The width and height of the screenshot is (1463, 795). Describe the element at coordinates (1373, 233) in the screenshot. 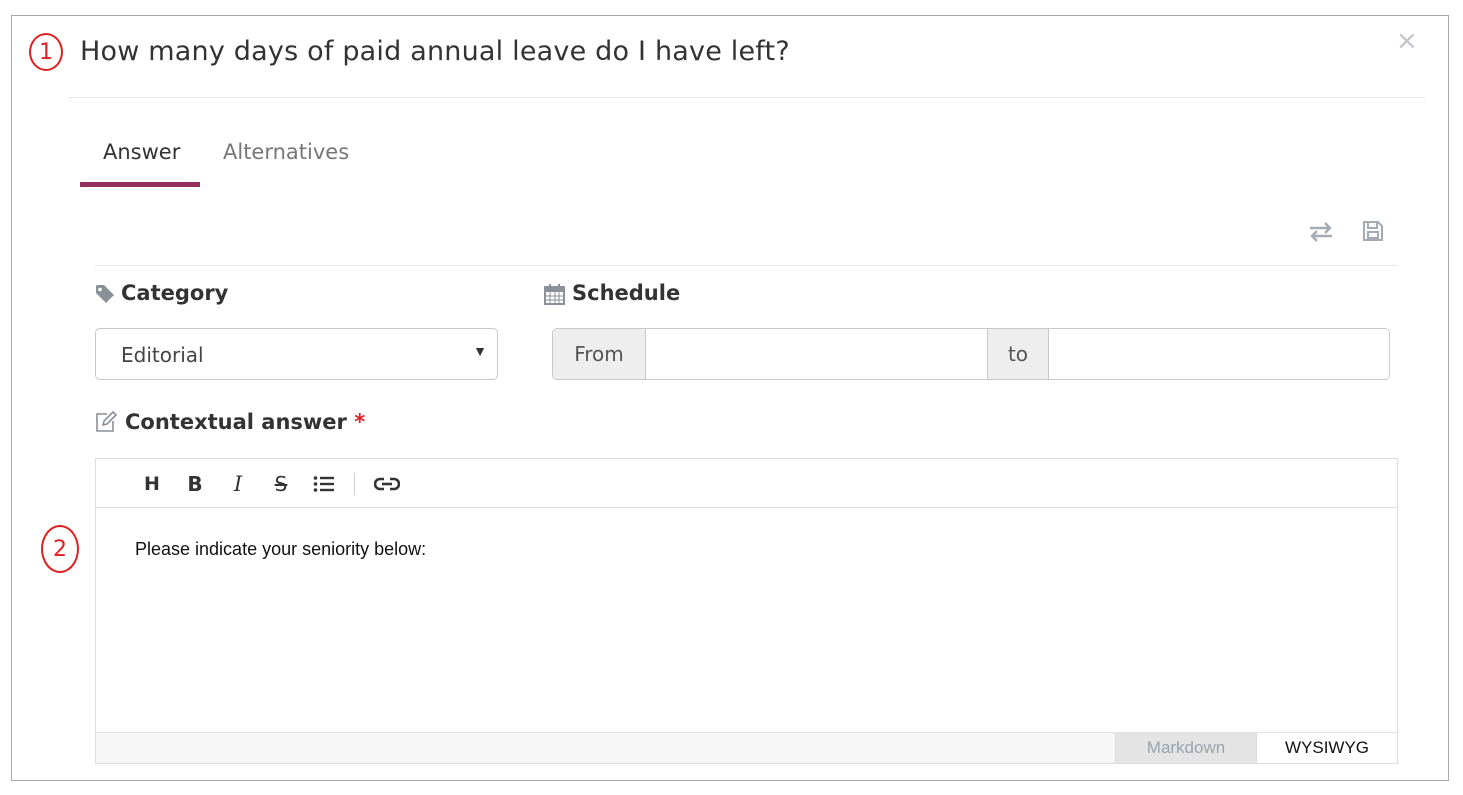

I see `save-icon` at that location.